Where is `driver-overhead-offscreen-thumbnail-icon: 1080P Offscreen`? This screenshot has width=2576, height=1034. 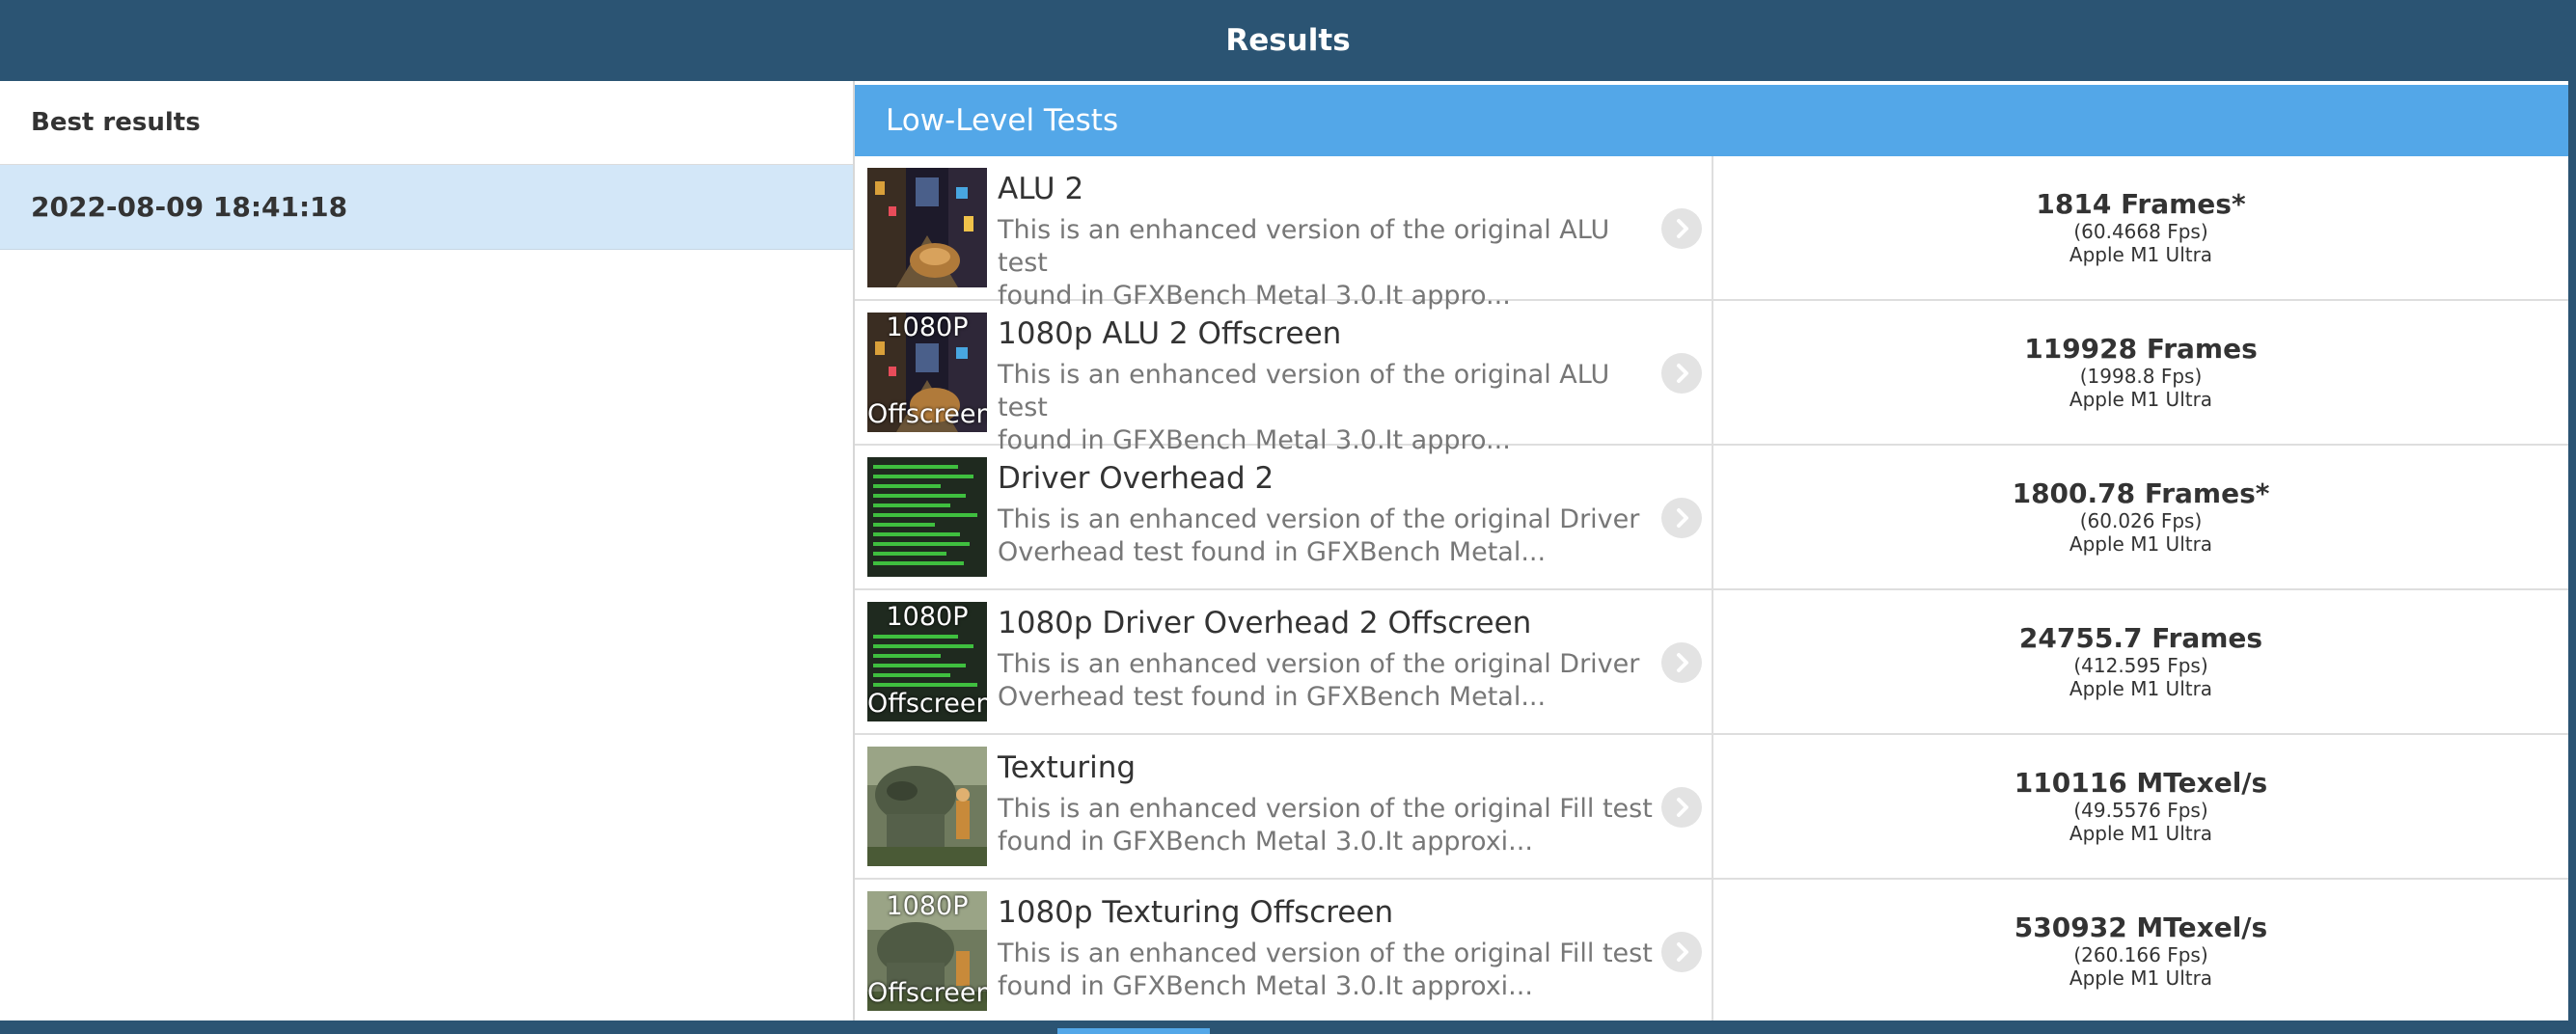
driver-overhead-offscreen-thumbnail-icon: 1080P Offscreen is located at coordinates (927, 662).